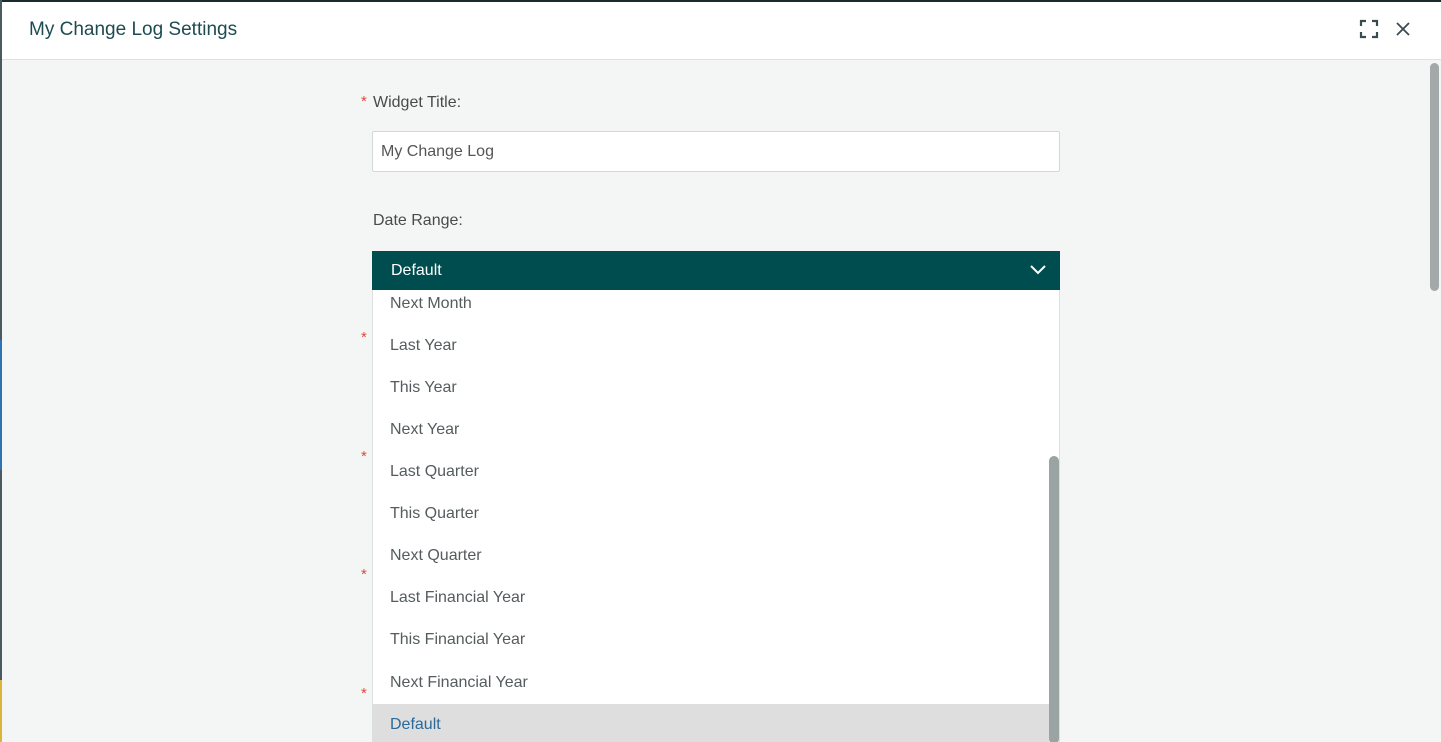 The width and height of the screenshot is (1441, 742). Describe the element at coordinates (711, 640) in the screenshot. I see `dropdown-option: This Financial Year` at that location.